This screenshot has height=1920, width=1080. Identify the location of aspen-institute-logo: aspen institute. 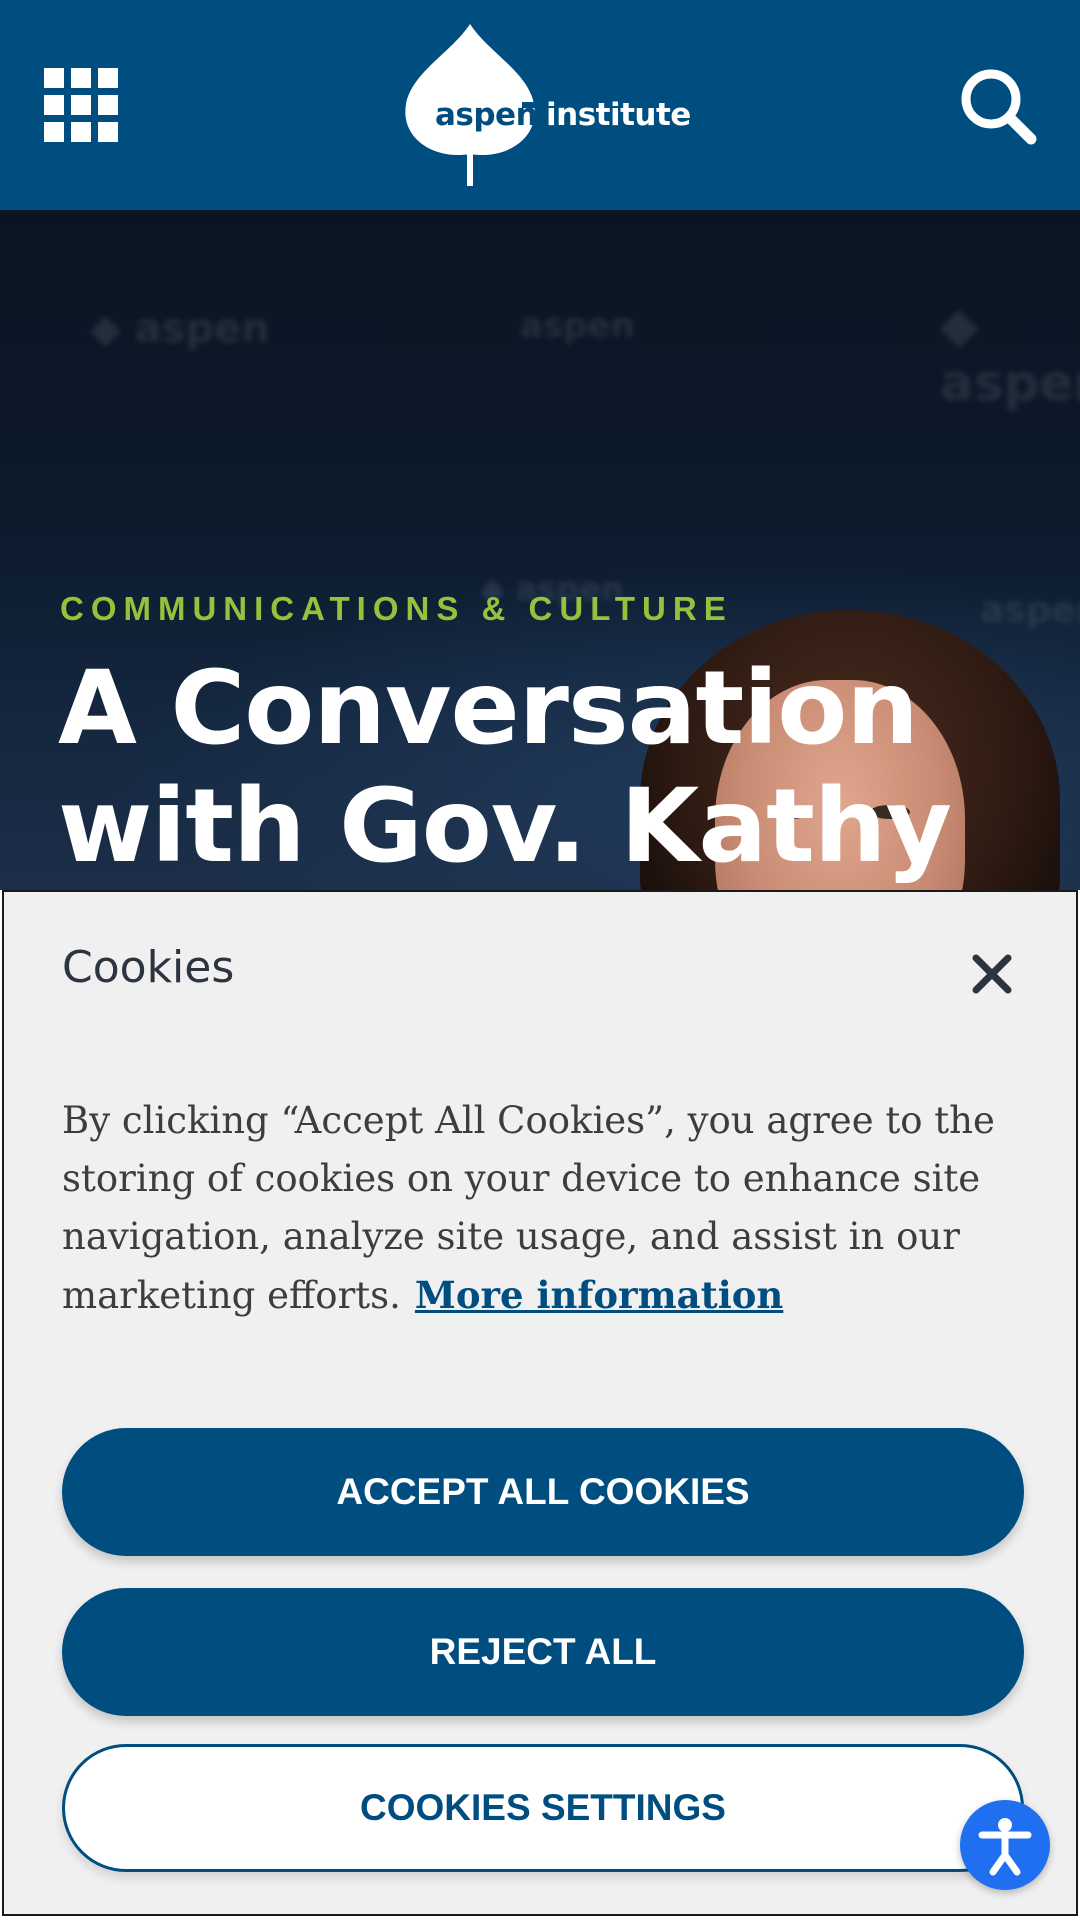
(545, 104).